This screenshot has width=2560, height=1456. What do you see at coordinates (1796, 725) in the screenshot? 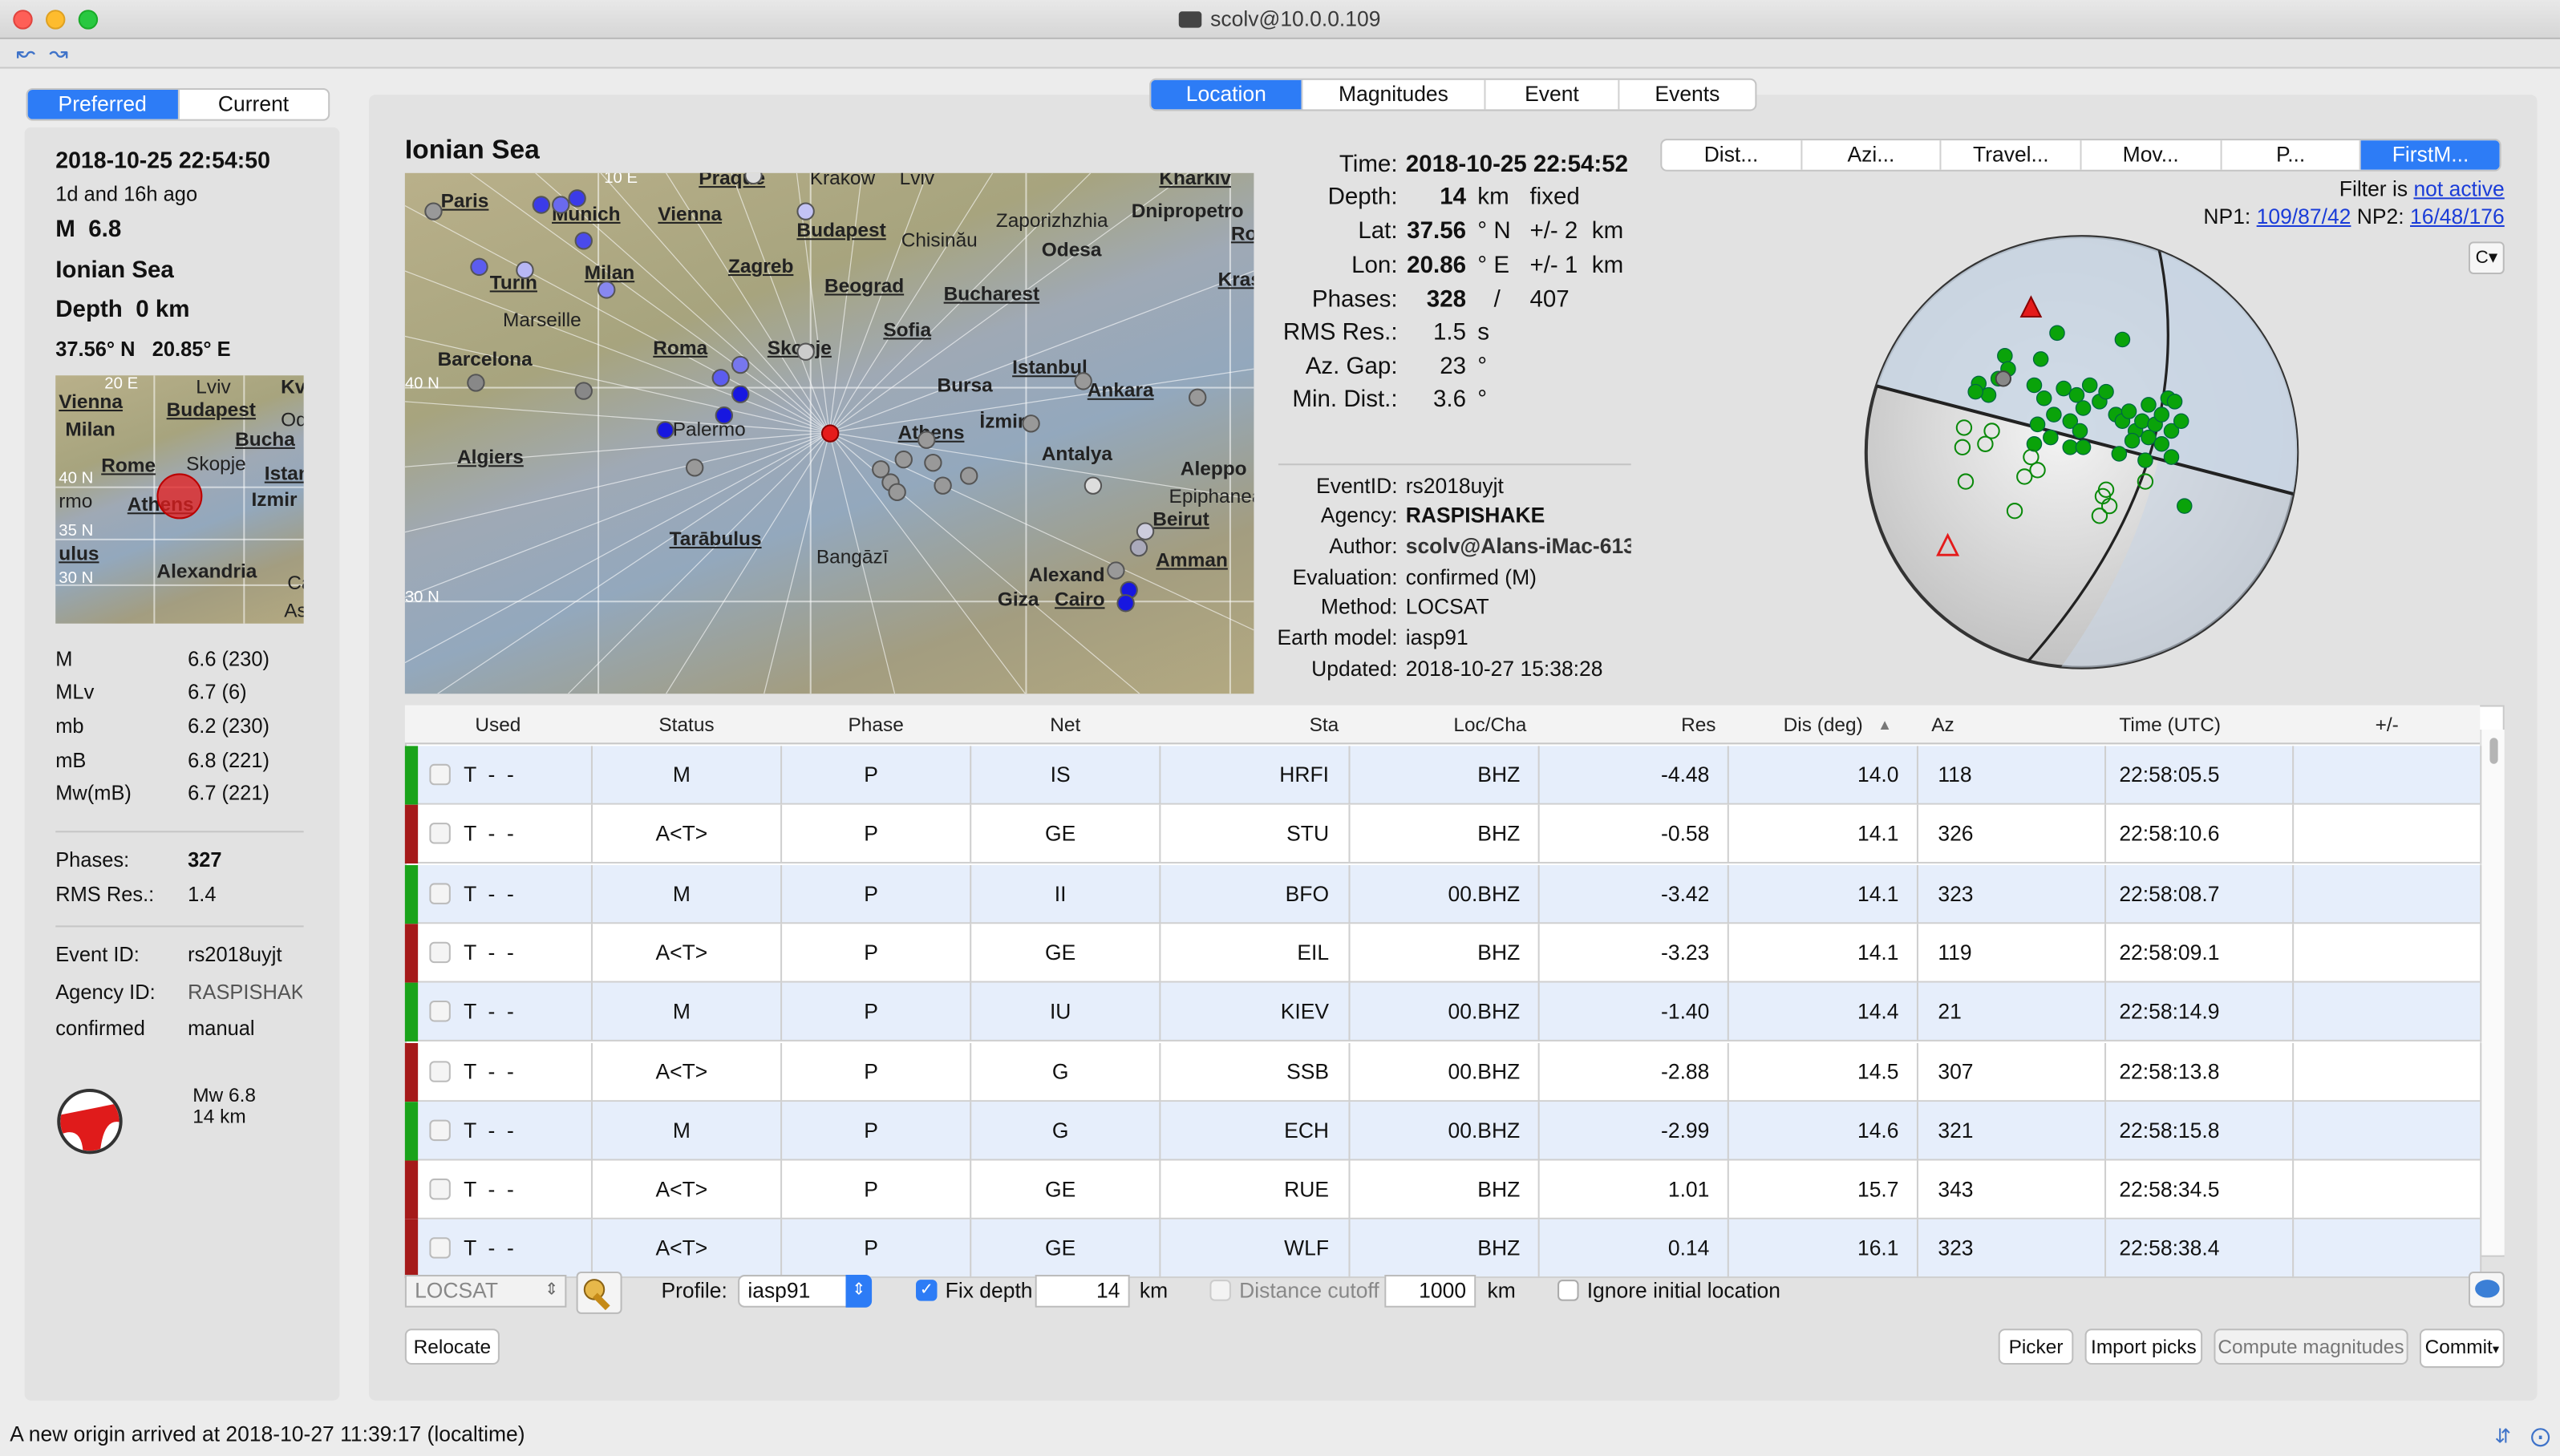
I see `col-dis: Dis (deg)` at bounding box center [1796, 725].